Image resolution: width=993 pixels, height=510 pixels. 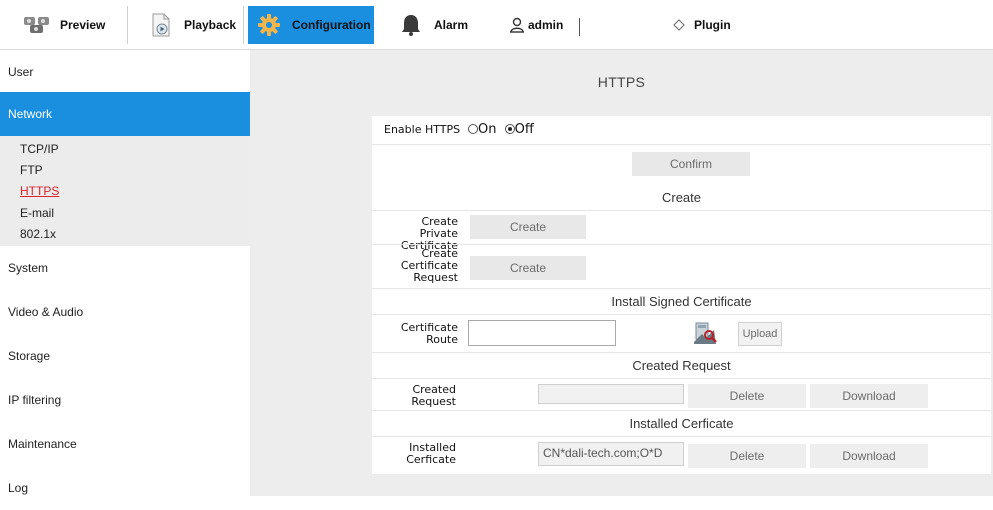 What do you see at coordinates (747, 456) in the screenshot?
I see `delete-installed-button: Delete` at bounding box center [747, 456].